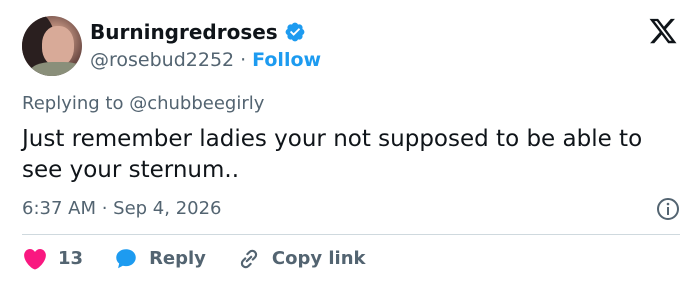 The height and width of the screenshot is (287, 700). What do you see at coordinates (58, 46) in the screenshot?
I see `avatar-face` at bounding box center [58, 46].